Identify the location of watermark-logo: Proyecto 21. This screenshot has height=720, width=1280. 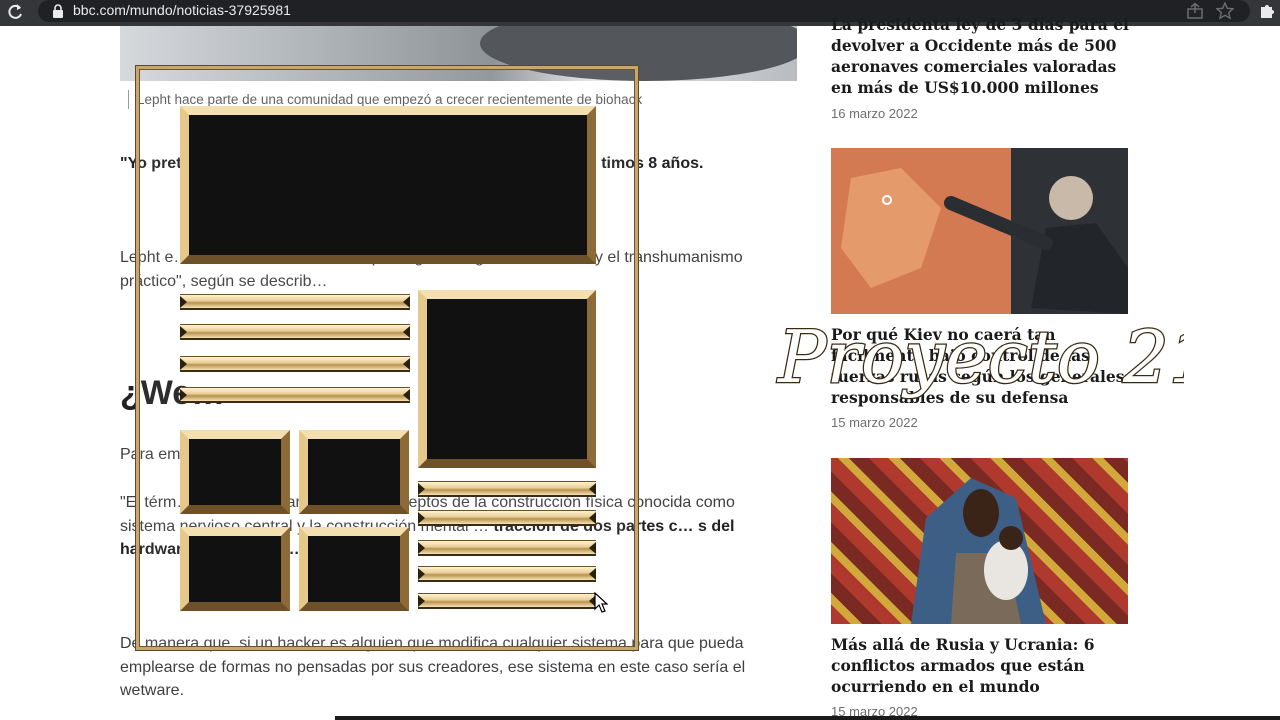
(979, 357).